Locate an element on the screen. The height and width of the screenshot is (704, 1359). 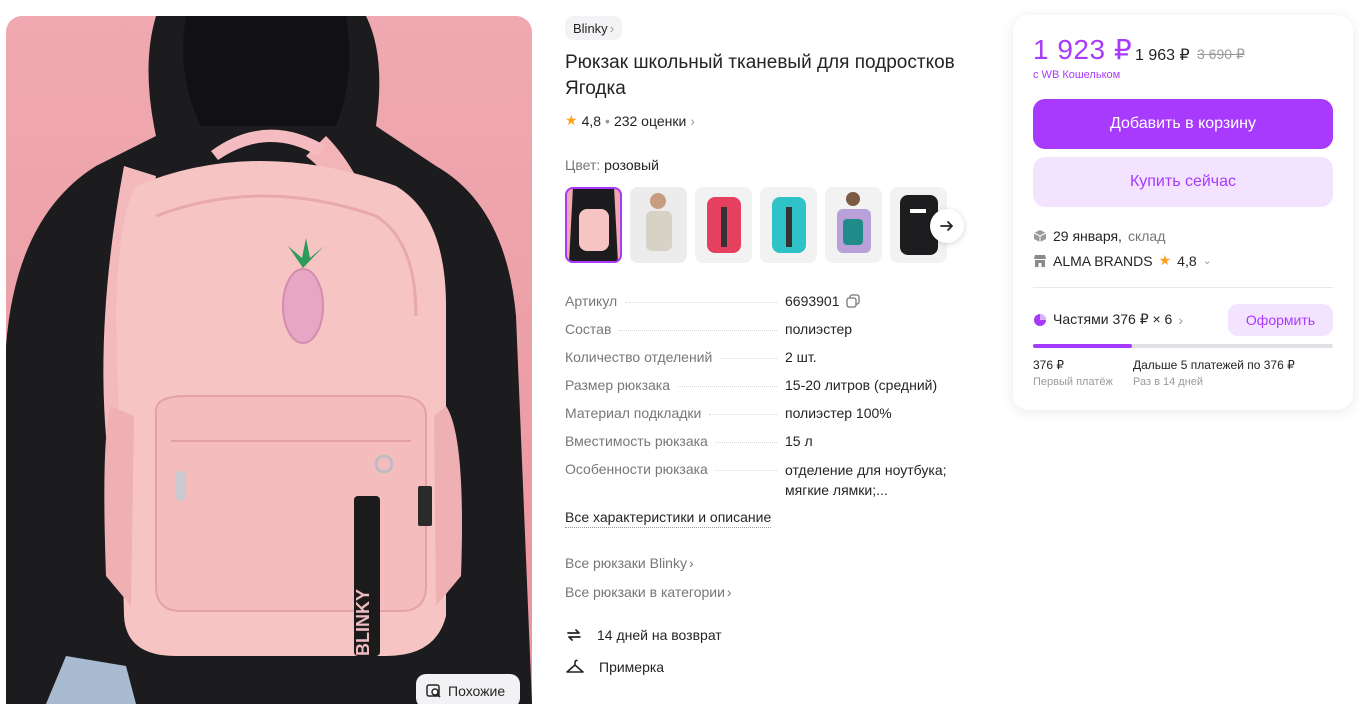
shop-icon is located at coordinates (1040, 260).